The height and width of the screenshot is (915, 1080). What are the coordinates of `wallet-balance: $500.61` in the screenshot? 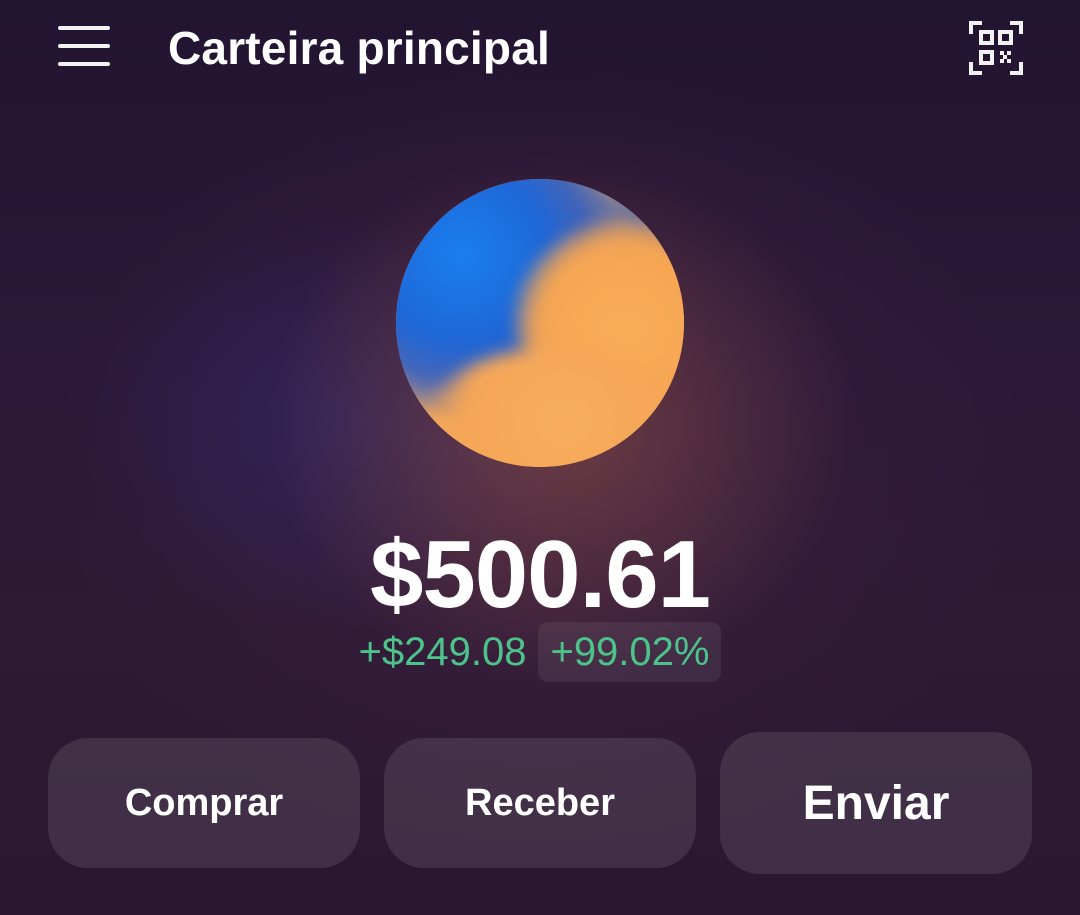 It's located at (540, 574).